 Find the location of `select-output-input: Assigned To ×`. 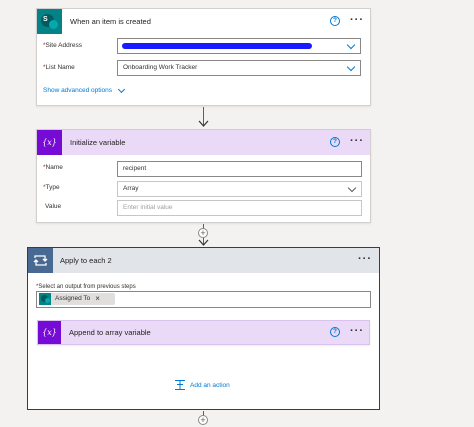

select-output-input: Assigned To × is located at coordinates (203, 299).